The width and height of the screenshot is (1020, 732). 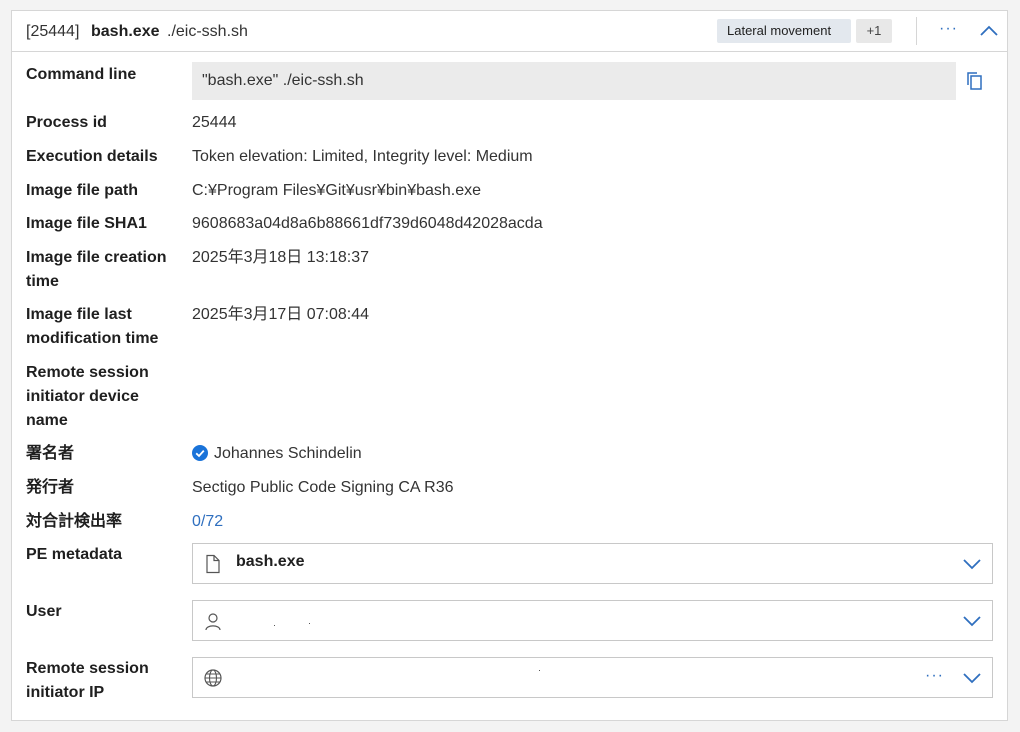 What do you see at coordinates (82, 396) in the screenshot?
I see `remote-session-device-label-line2: initiator device` at bounding box center [82, 396].